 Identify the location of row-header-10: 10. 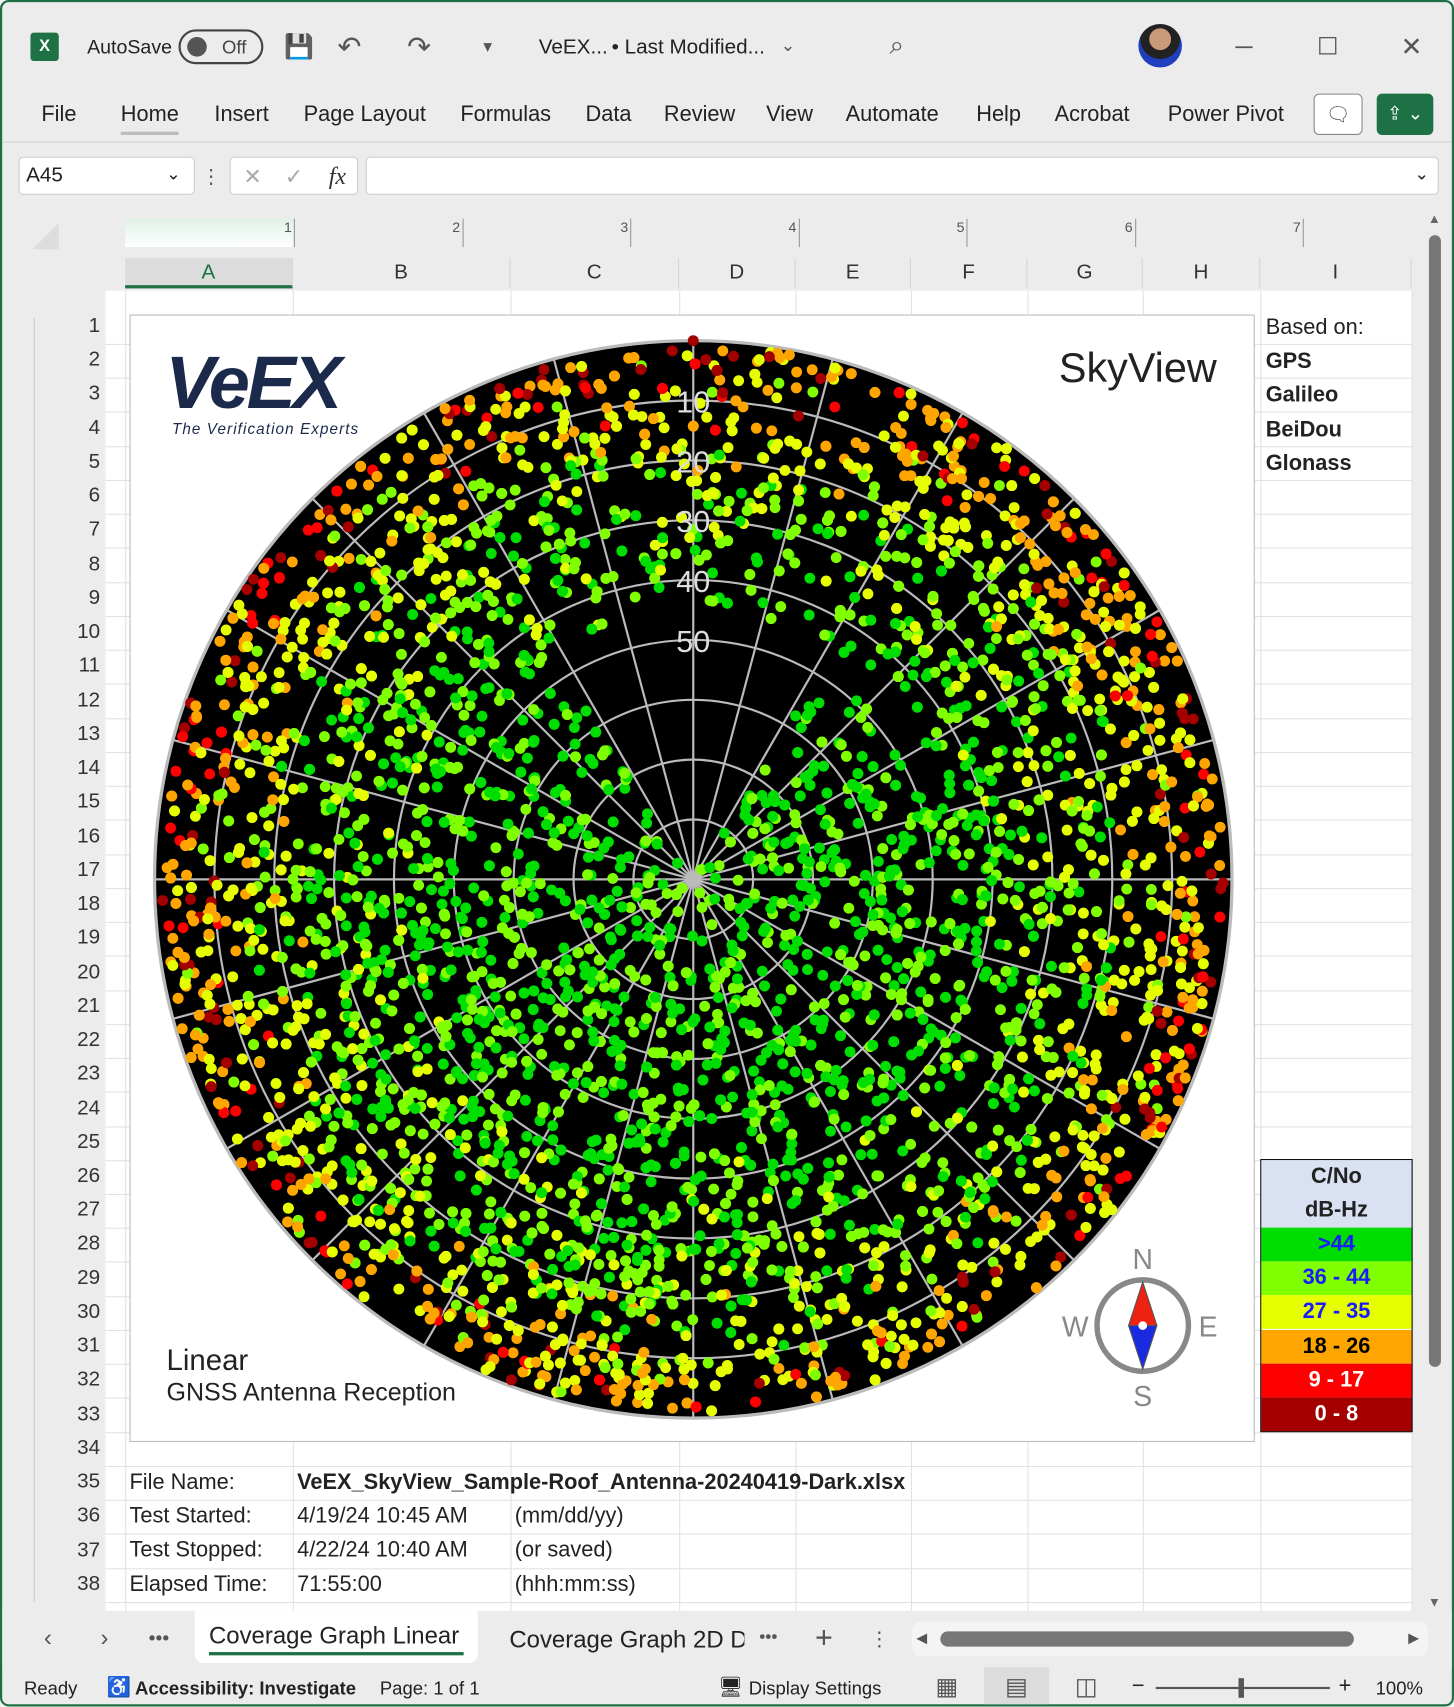
(78, 633).